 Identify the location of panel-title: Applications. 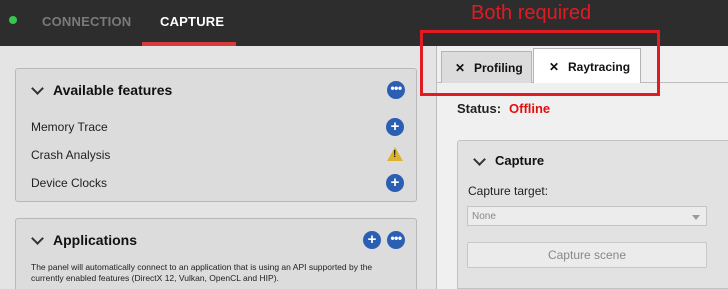
(95, 240).